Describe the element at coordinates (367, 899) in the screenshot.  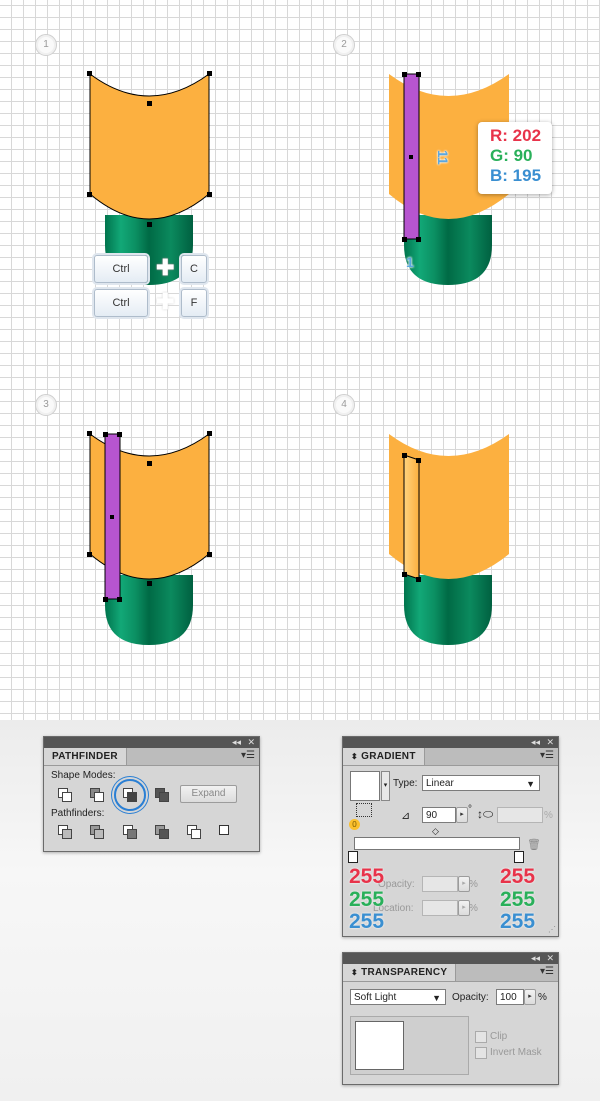
I see `left-stop-green: 255` at that location.